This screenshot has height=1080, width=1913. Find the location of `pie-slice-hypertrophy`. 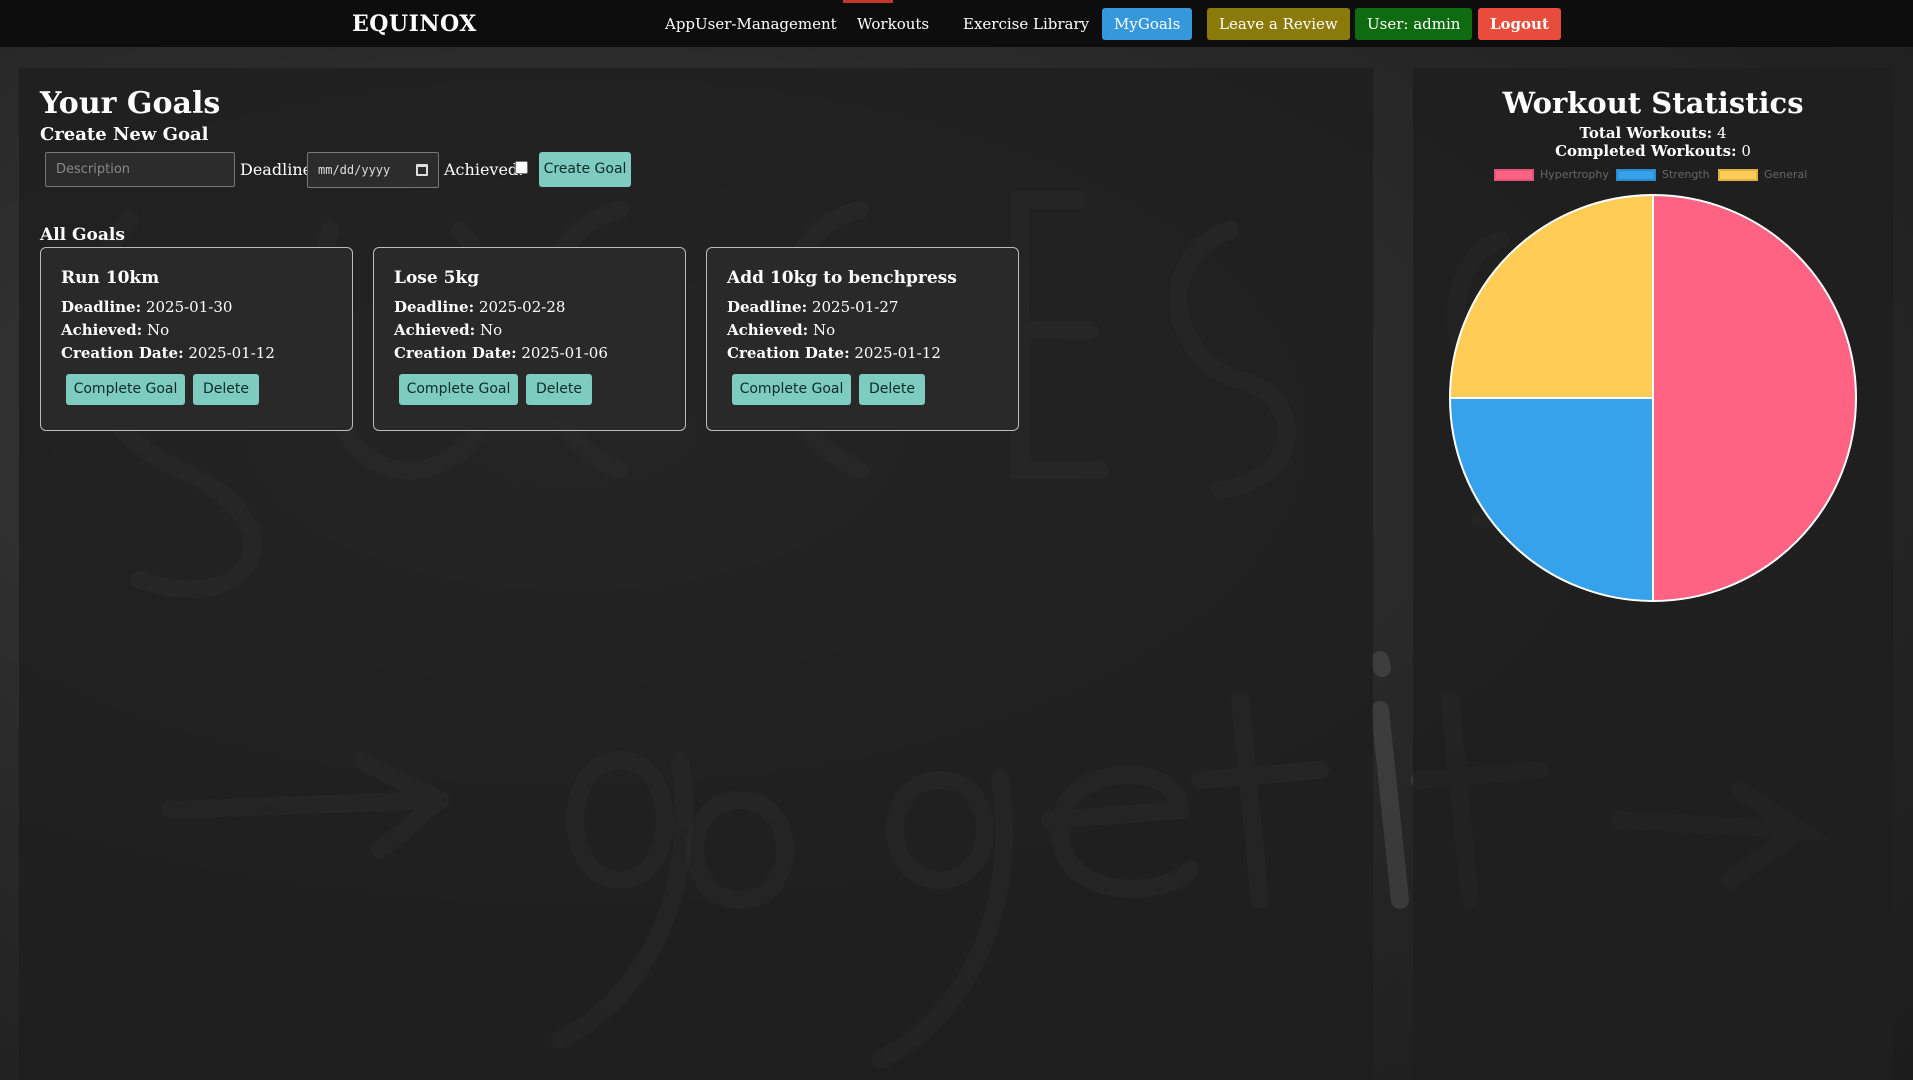

pie-slice-hypertrophy is located at coordinates (1754, 398).